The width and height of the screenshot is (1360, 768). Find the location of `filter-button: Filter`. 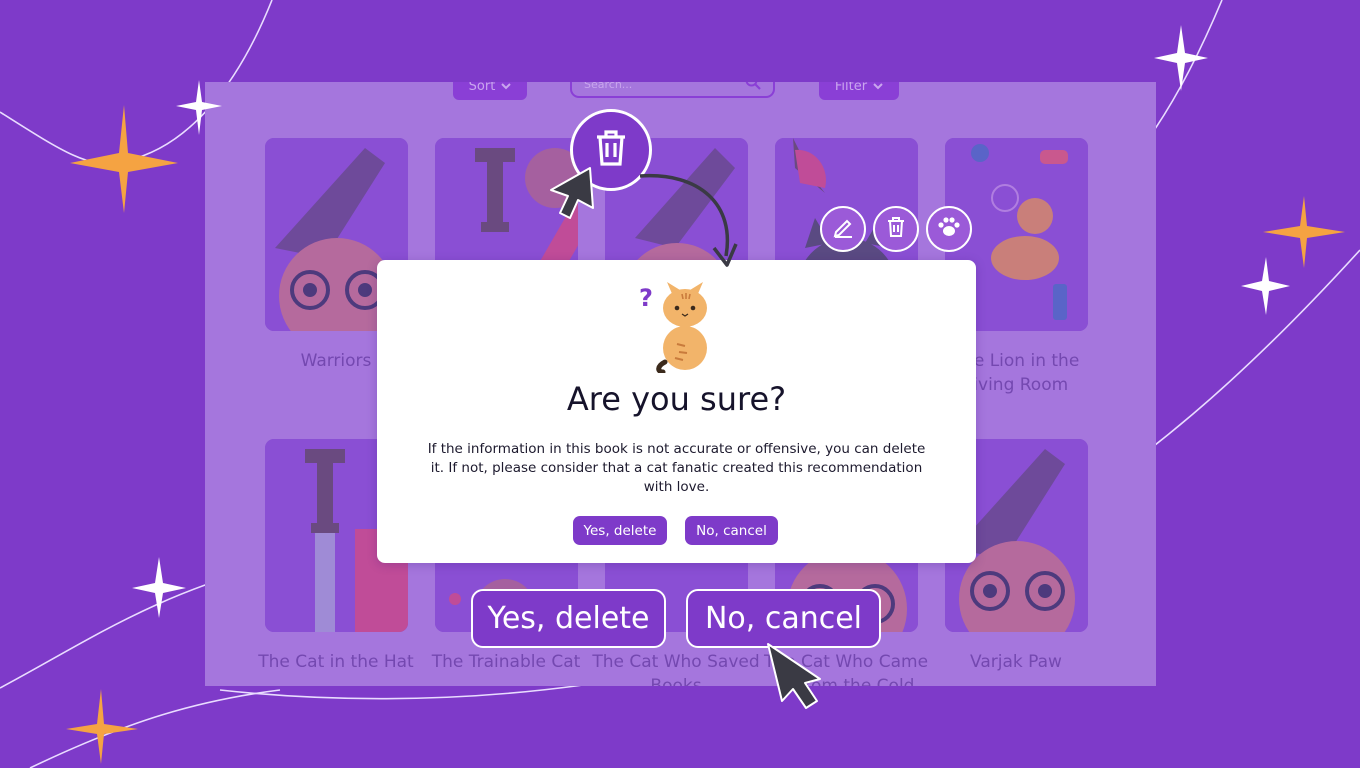

filter-button: Filter is located at coordinates (859, 91).